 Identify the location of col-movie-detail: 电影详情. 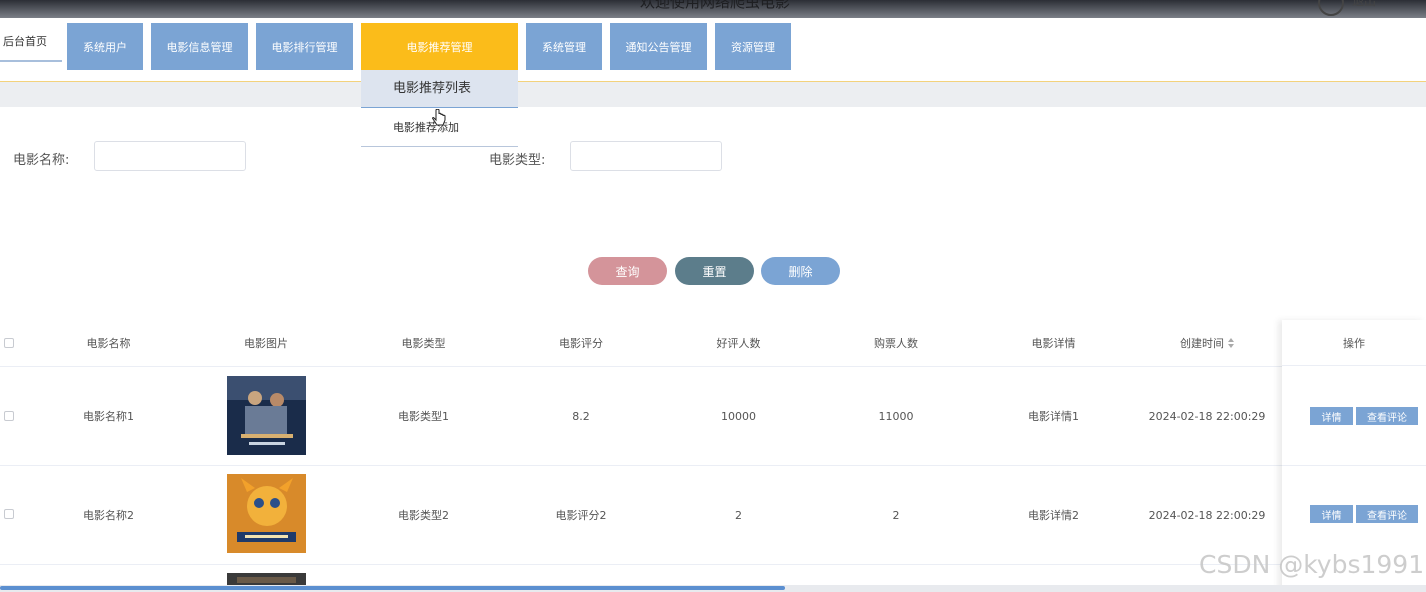
(1053, 343).